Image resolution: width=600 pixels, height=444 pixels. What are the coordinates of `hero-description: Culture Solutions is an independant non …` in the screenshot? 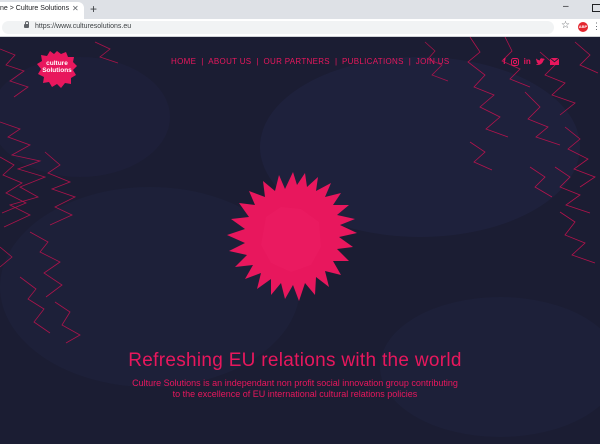 It's located at (295, 389).